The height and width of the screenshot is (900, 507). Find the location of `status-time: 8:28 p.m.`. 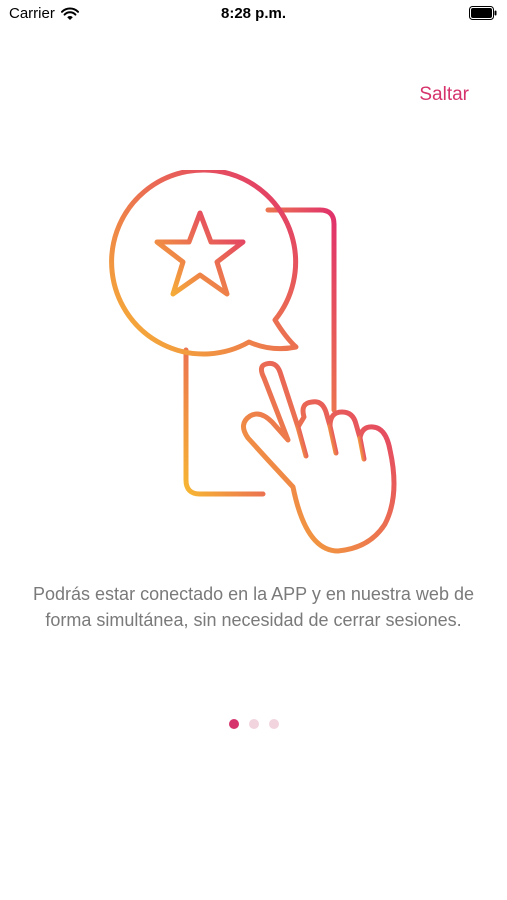

status-time: 8:28 p.m. is located at coordinates (253, 13).